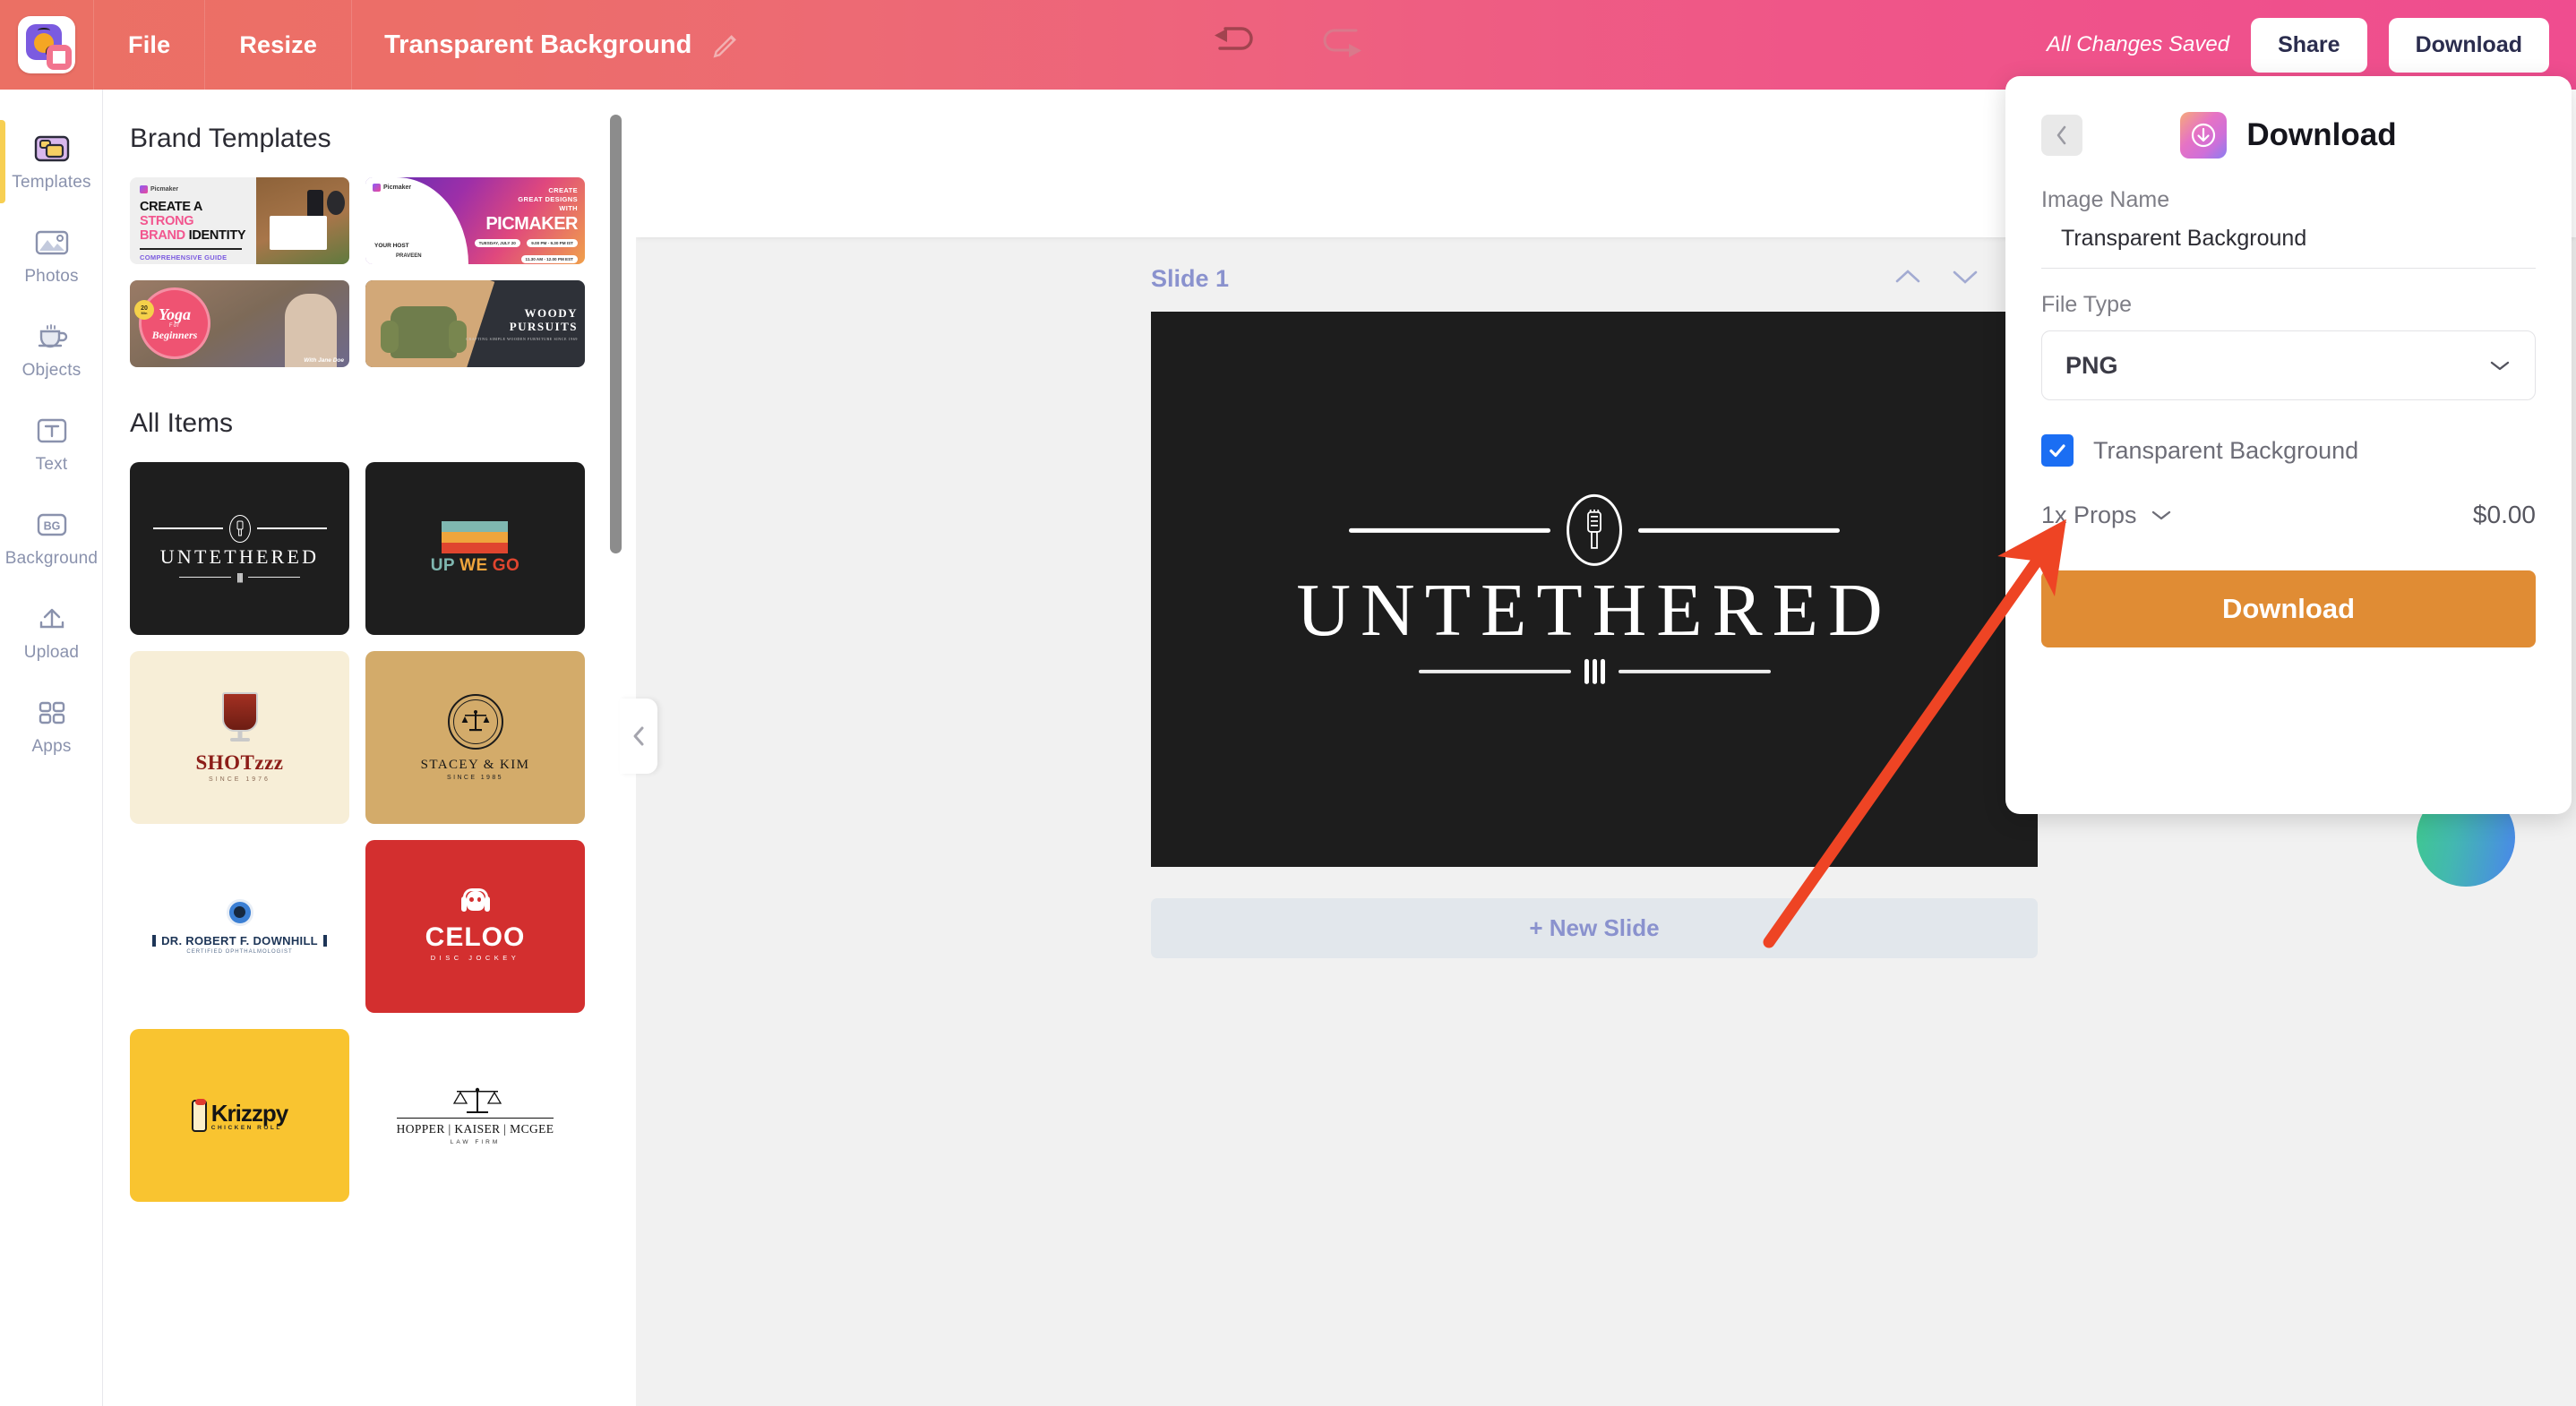 The height and width of the screenshot is (1406, 2576). I want to click on item-card-krizzpy: Krizzpy CHICKEN ROLL, so click(239, 1115).